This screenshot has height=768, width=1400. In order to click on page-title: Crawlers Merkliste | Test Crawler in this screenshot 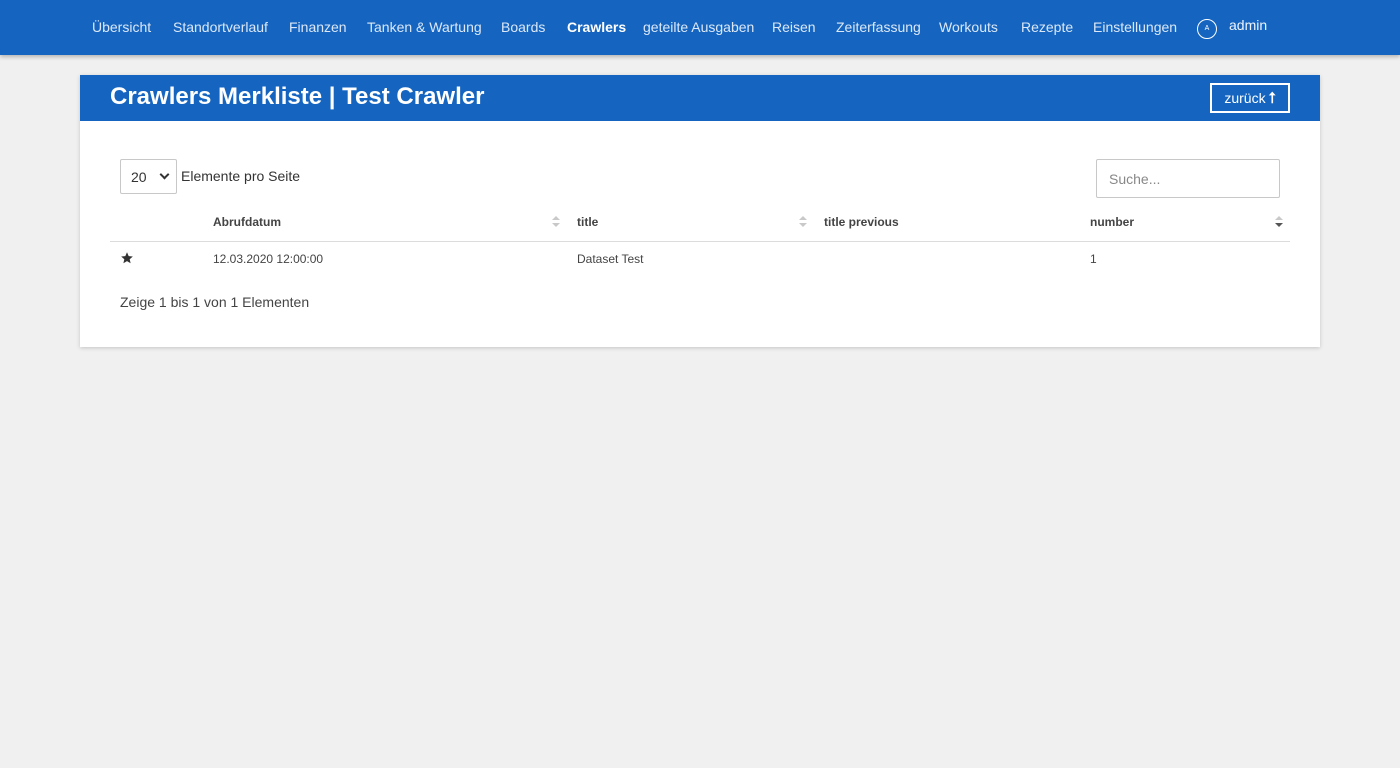, I will do `click(297, 96)`.